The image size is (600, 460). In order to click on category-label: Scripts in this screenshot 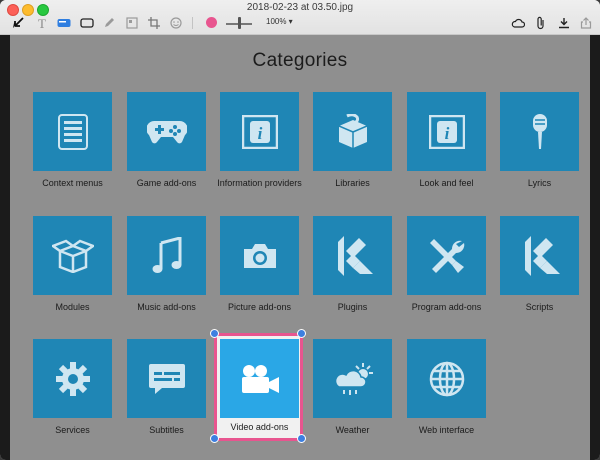, I will do `click(539, 307)`.